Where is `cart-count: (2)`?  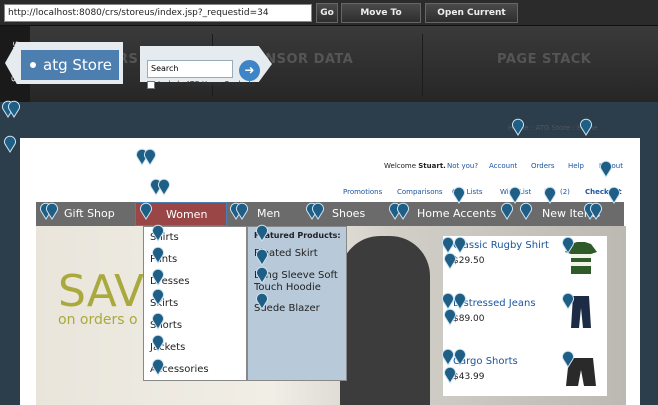
cart-count: (2) is located at coordinates (565, 192).